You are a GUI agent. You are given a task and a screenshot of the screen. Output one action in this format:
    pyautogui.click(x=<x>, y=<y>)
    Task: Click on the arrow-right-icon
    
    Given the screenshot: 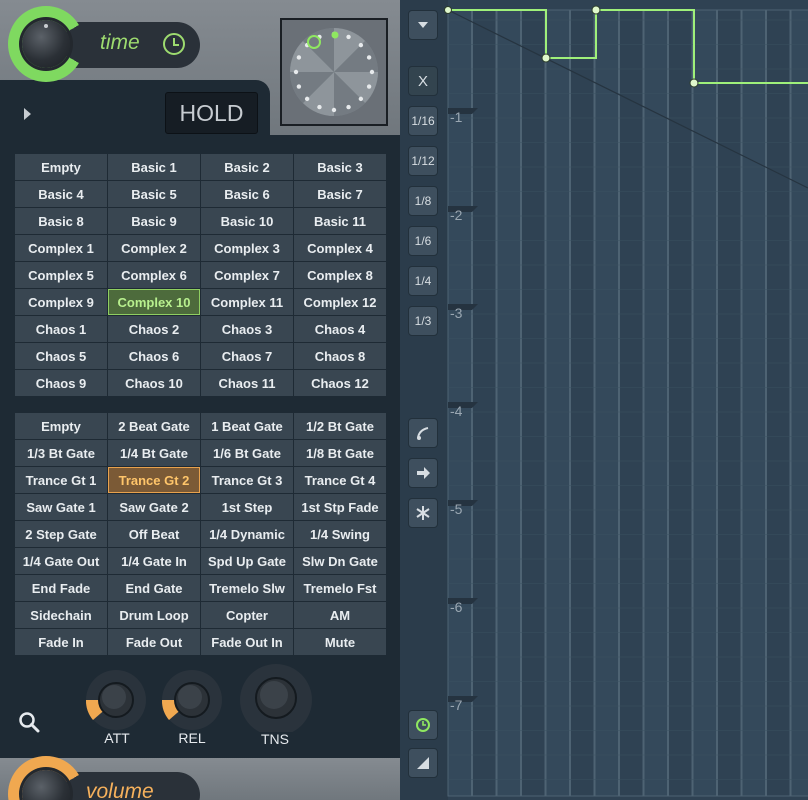 What is the action you would take?
    pyautogui.click(x=423, y=473)
    